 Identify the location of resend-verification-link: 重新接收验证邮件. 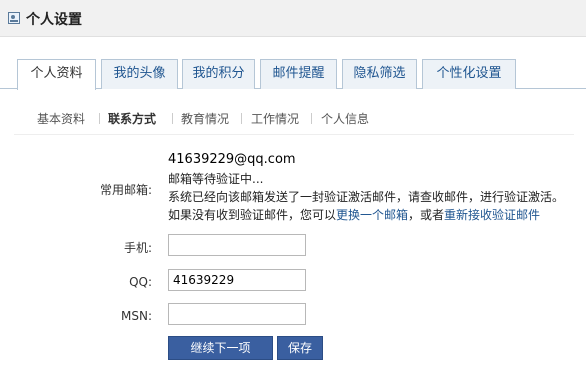
(492, 215).